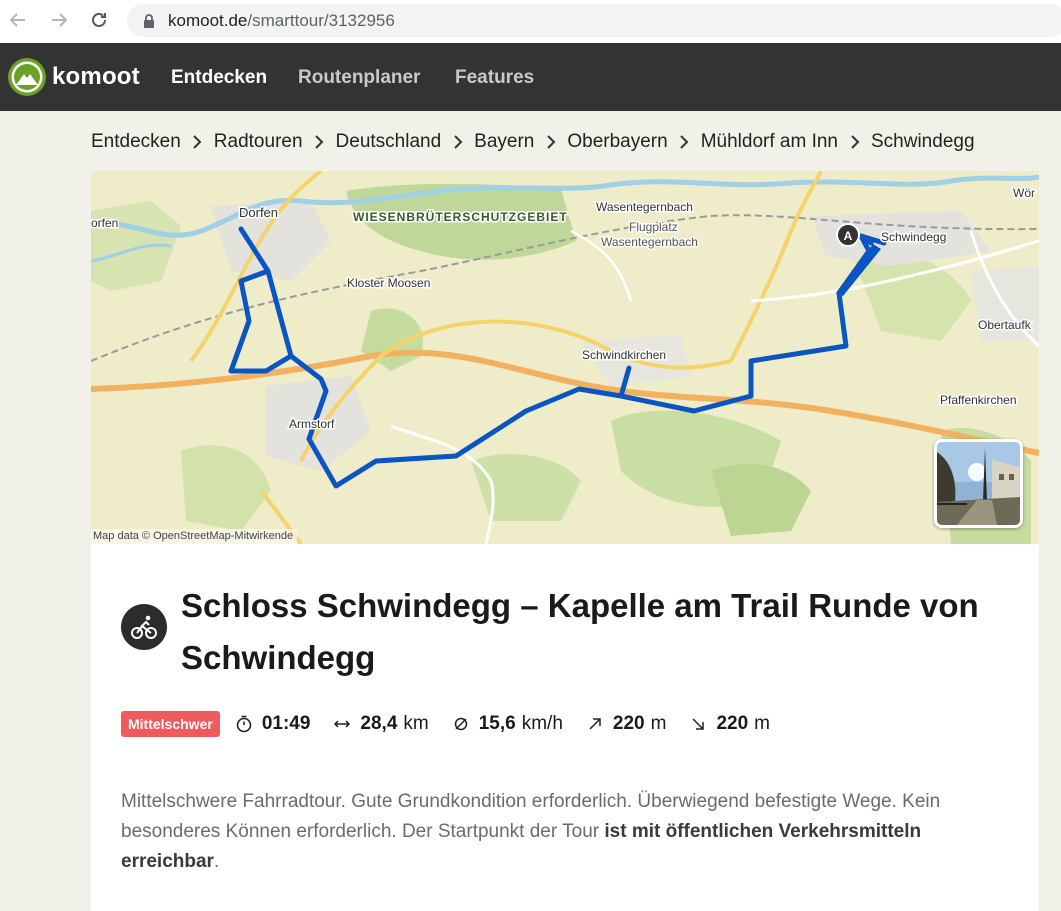 This screenshot has width=1061, height=911. I want to click on back-button, so click(18, 20).